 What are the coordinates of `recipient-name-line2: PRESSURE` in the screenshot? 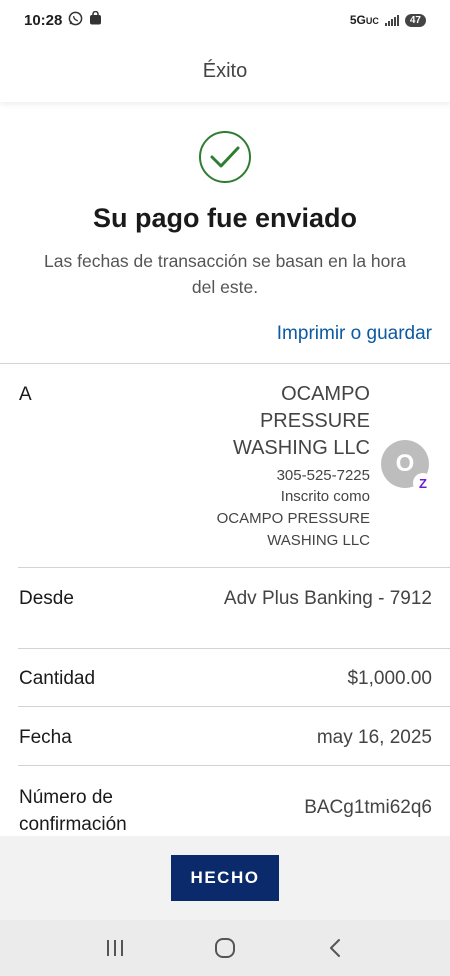 It's located at (314, 421).